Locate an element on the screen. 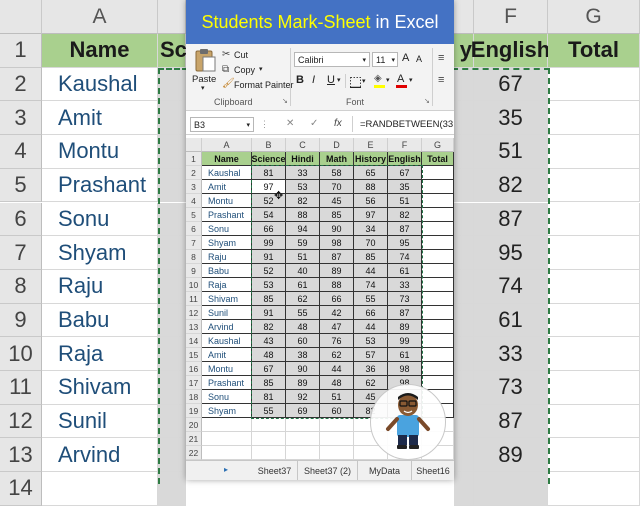 The image size is (640, 506). clipboard-launcher-icon: ↘ is located at coordinates (285, 101).